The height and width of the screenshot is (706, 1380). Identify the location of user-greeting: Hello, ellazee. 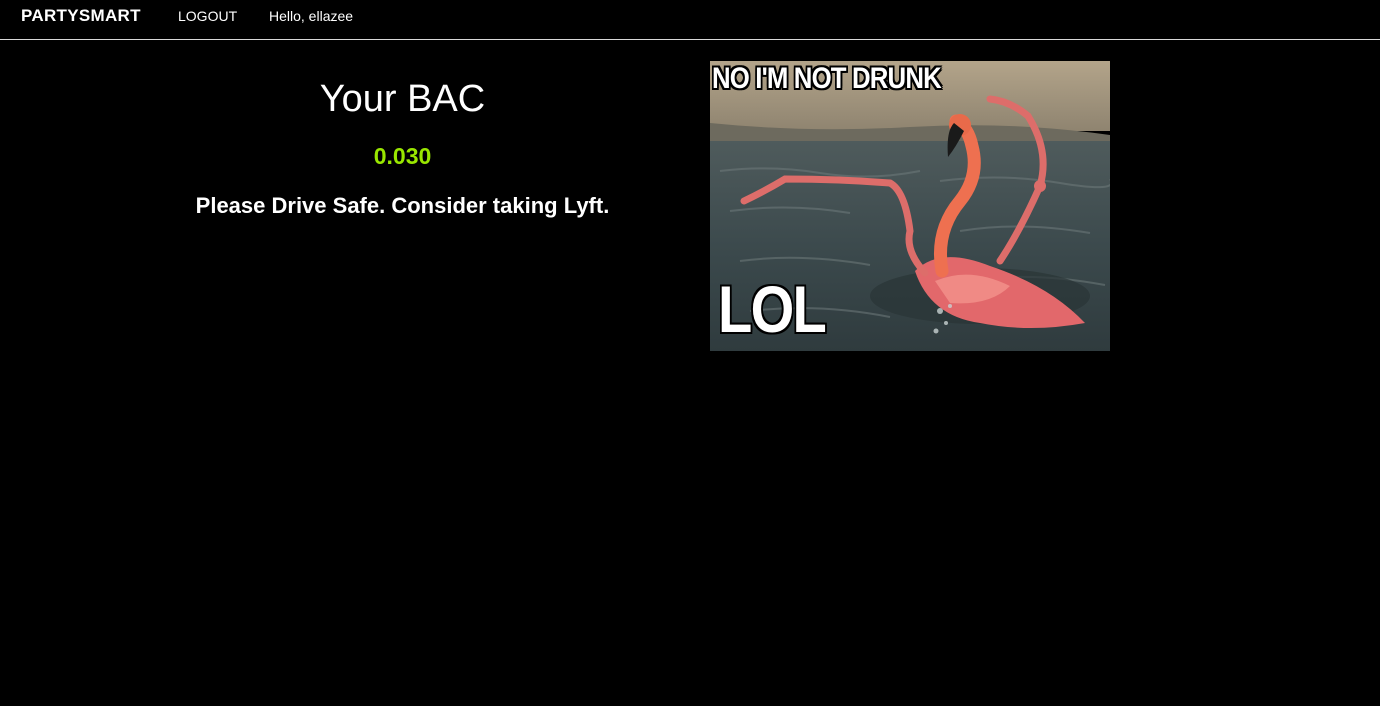
(311, 16).